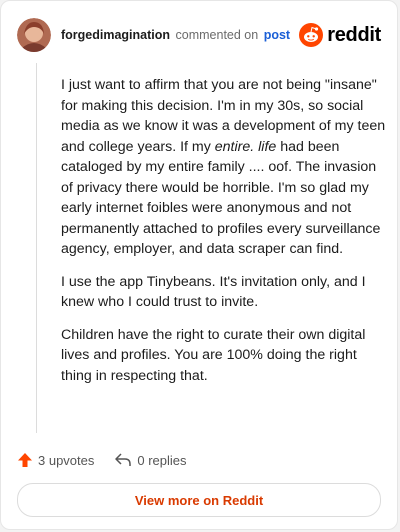  What do you see at coordinates (115, 35) in the screenshot?
I see `username: forgedimagination` at bounding box center [115, 35].